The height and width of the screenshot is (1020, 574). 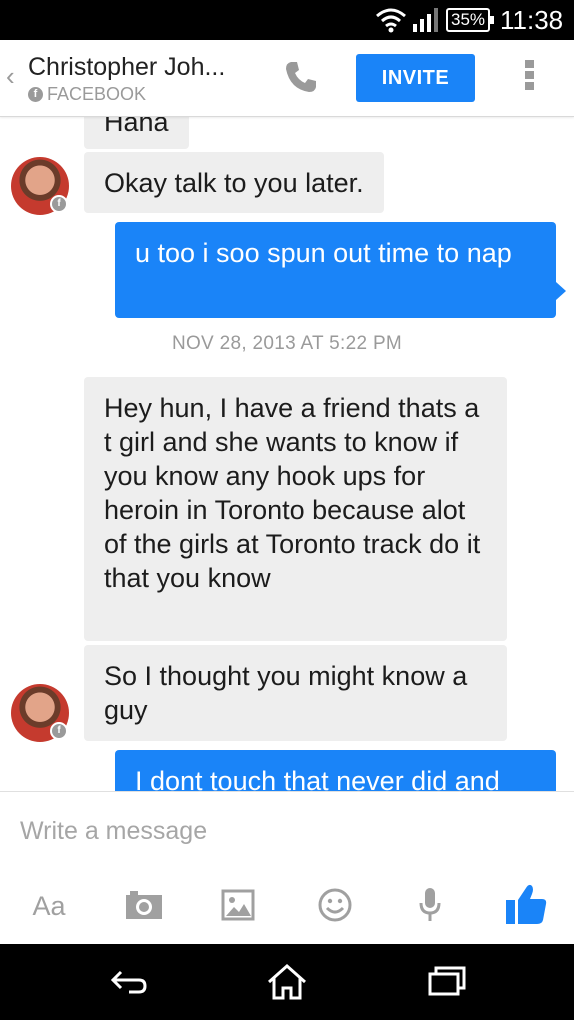 I want to click on home-icon, so click(x=287, y=982).